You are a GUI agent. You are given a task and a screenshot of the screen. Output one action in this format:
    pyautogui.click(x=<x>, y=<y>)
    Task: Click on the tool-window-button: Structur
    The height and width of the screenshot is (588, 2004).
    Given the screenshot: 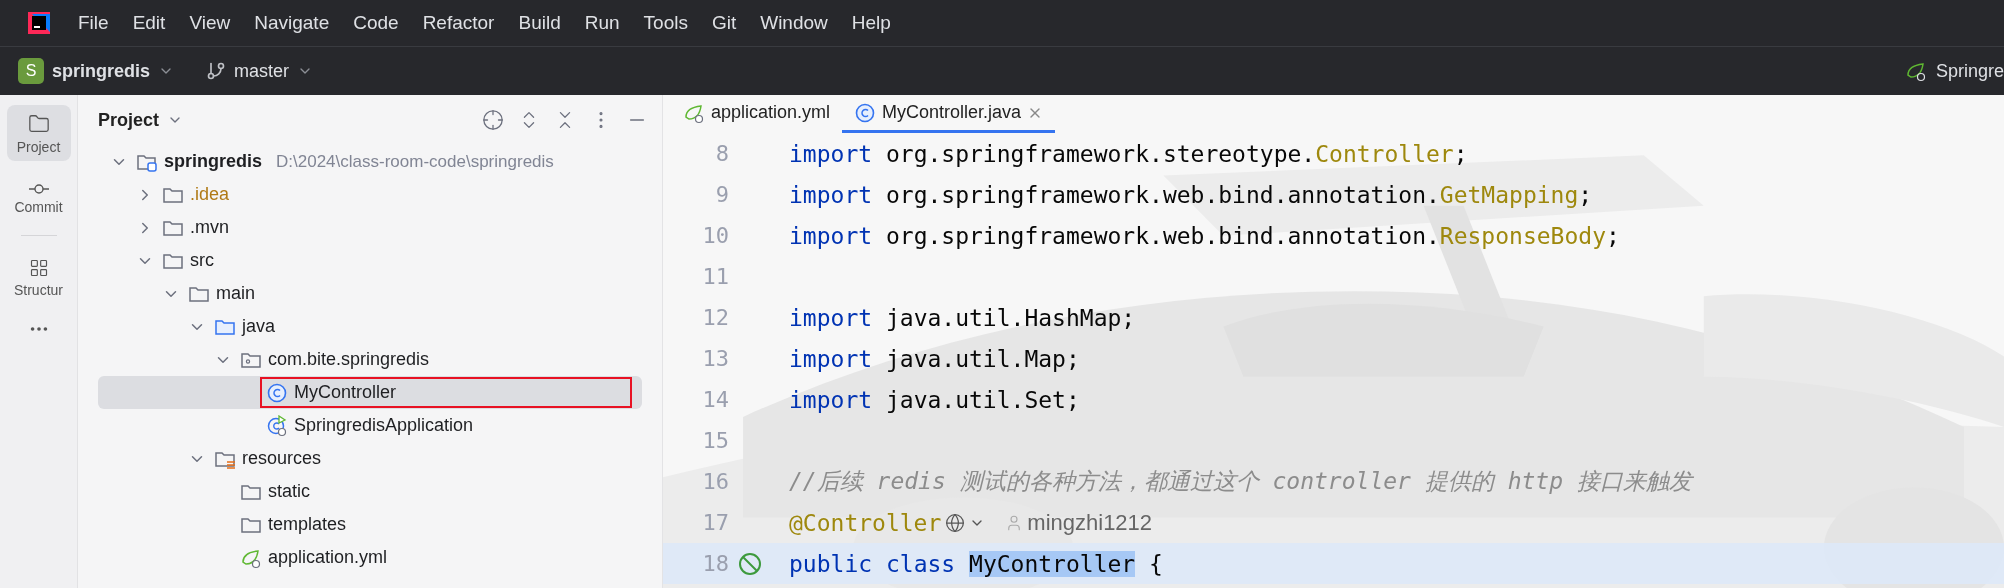 What is the action you would take?
    pyautogui.click(x=38, y=277)
    